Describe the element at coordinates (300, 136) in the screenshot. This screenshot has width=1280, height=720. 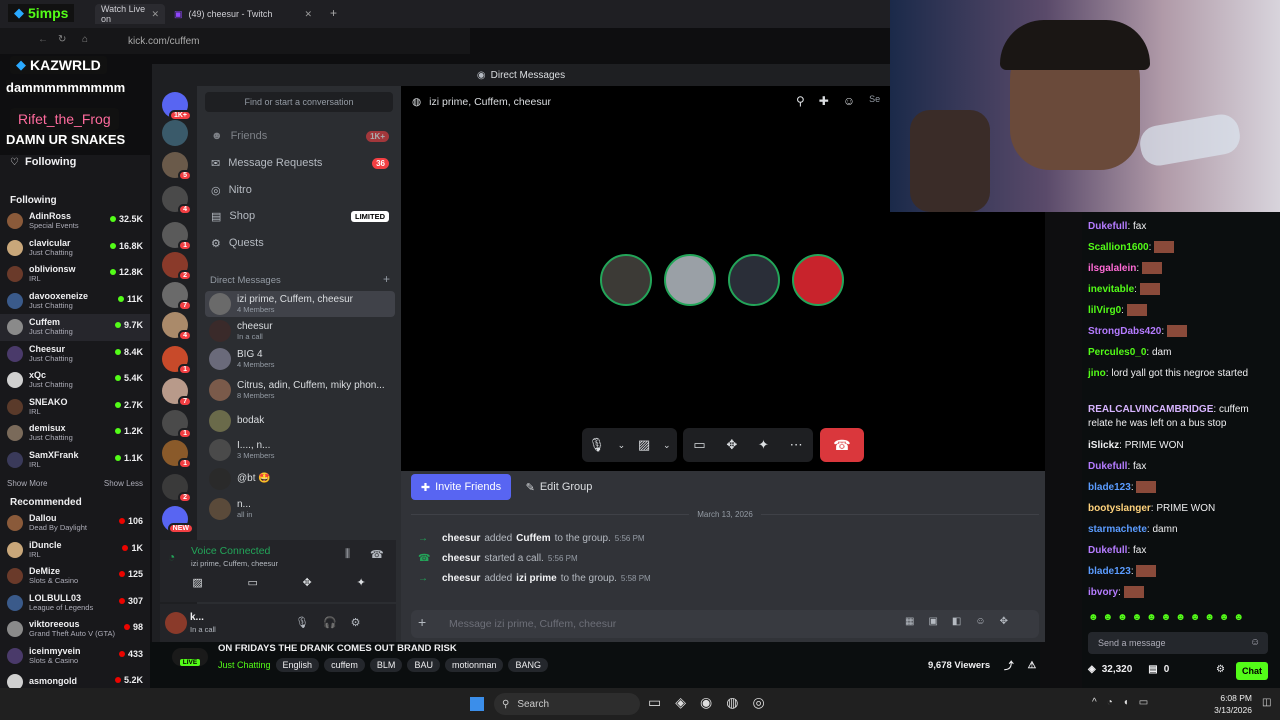
I see `friends-nav: ☻ Friends 1K+` at that location.